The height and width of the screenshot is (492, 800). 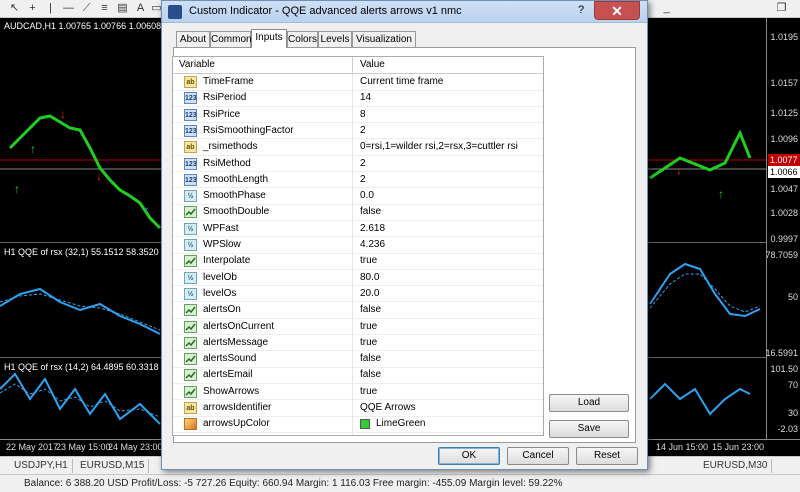 What do you see at coordinates (68, 8) in the screenshot?
I see `horizontal-line-icon: —` at bounding box center [68, 8].